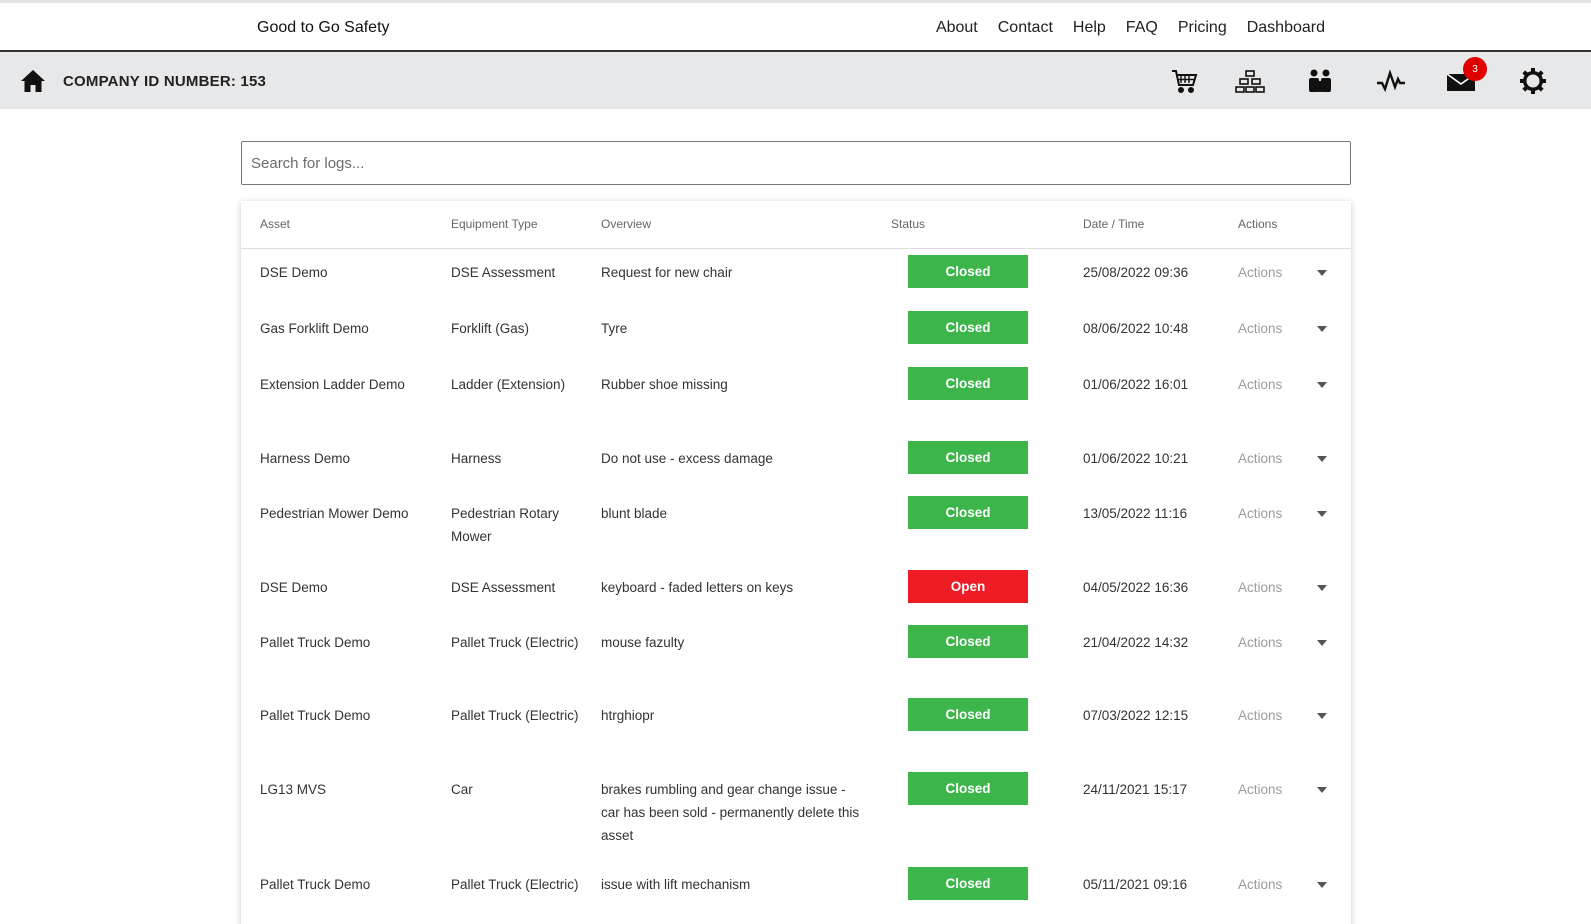 The image size is (1591, 924). I want to click on asset-cell: Extension Ladder Demo, so click(332, 384).